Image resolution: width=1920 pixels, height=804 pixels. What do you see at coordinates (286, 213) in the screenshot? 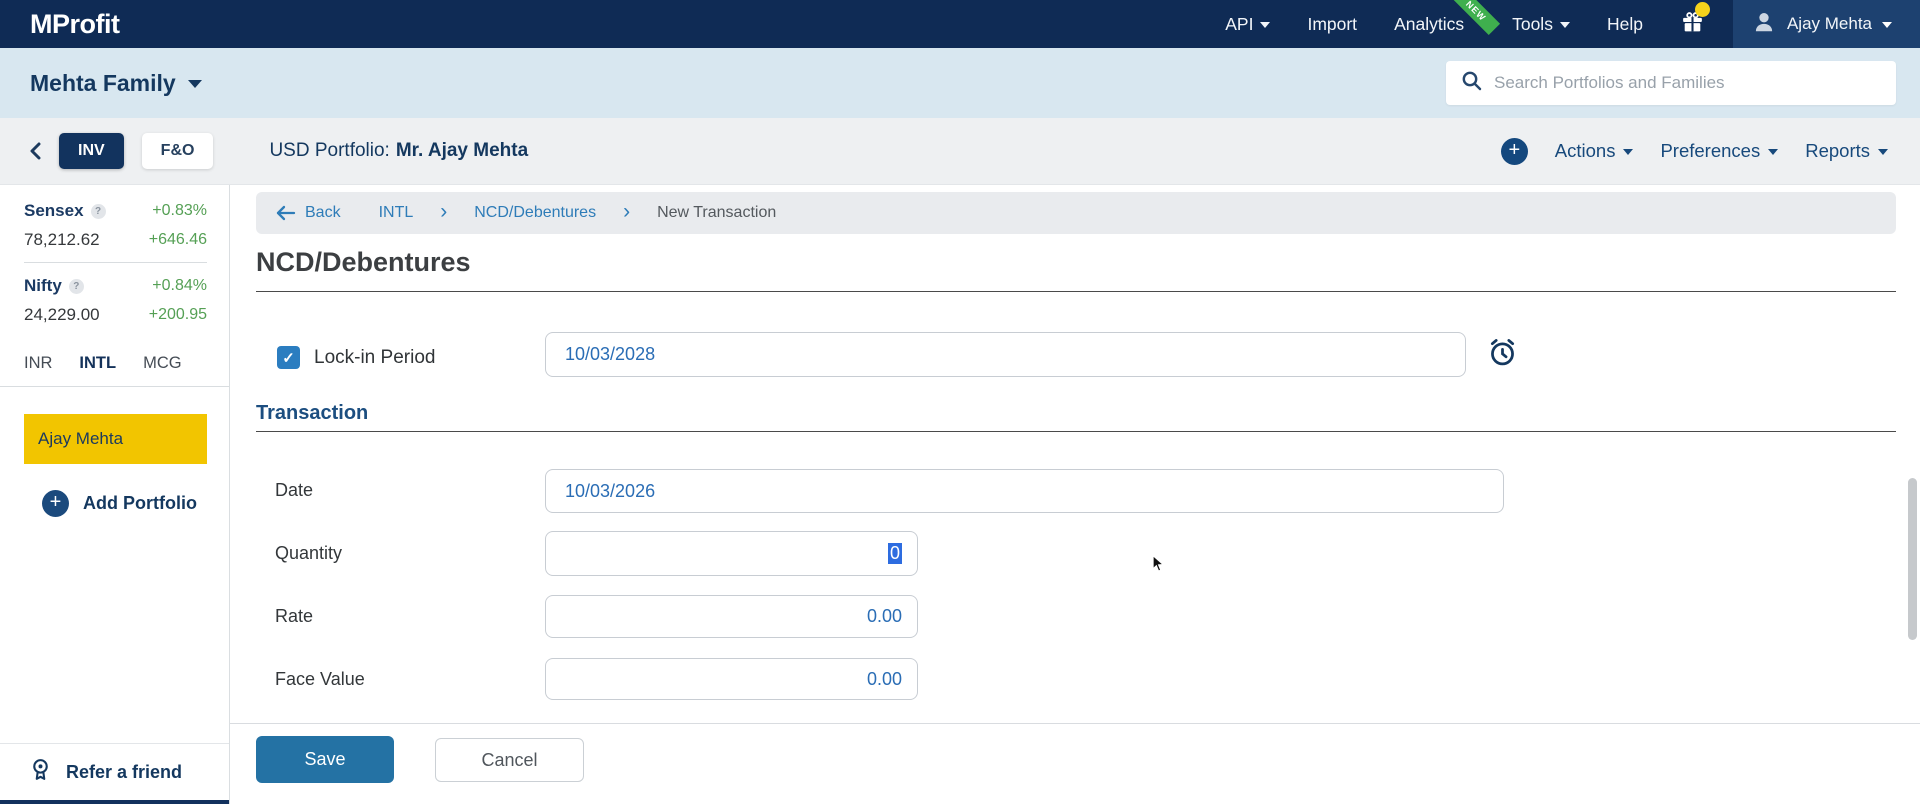
I see `arrow-left-icon` at bounding box center [286, 213].